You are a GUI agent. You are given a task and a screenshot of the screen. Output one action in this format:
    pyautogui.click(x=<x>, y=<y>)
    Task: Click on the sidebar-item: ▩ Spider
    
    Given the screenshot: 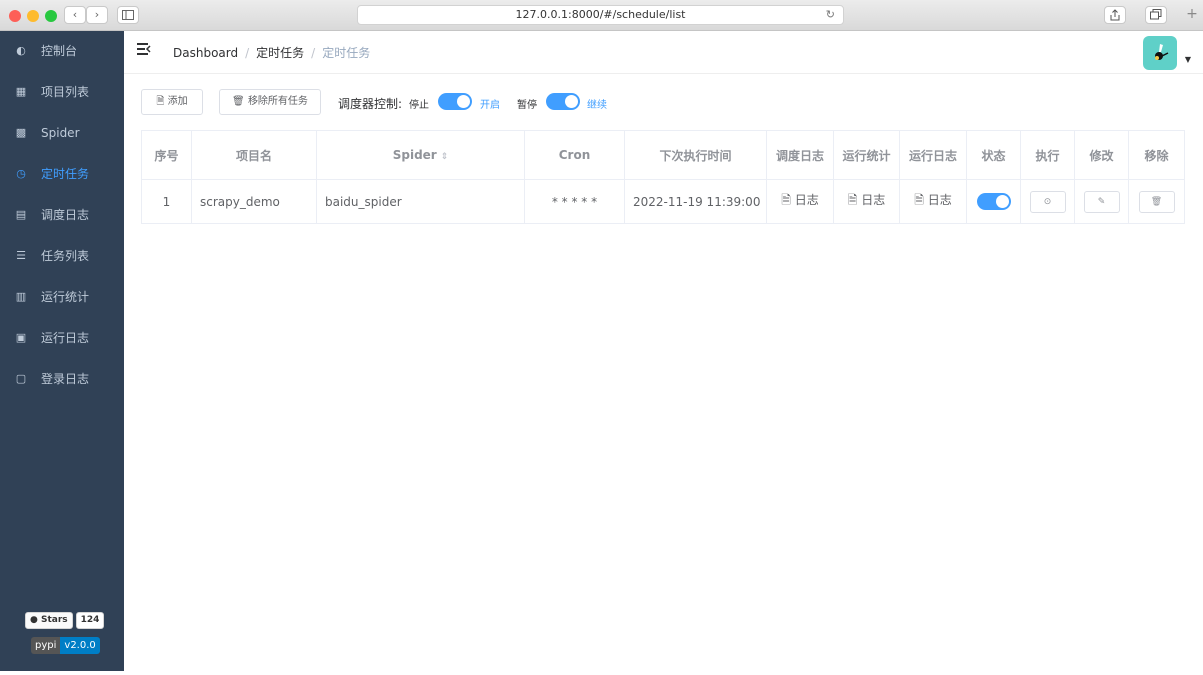 What is the action you would take?
    pyautogui.click(x=62, y=133)
    